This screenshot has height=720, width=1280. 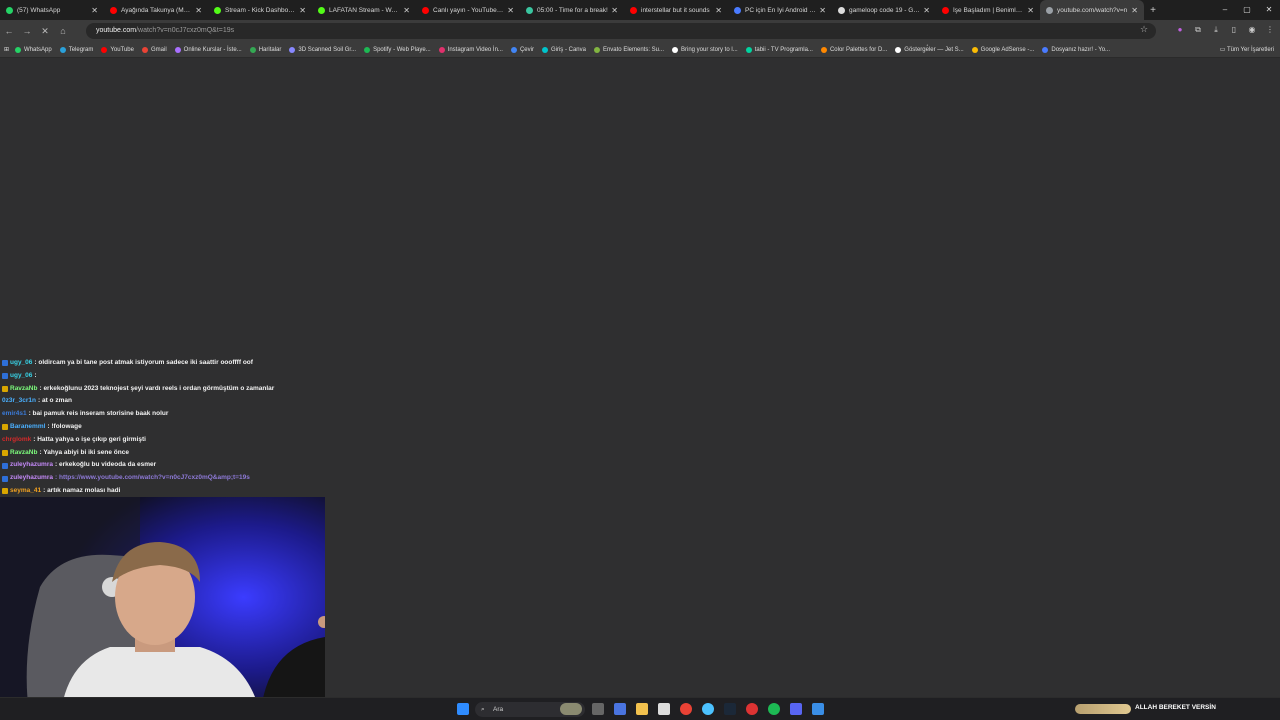 I want to click on chat-text: : Yahya abiyi bi iki sene önce, so click(x=84, y=452).